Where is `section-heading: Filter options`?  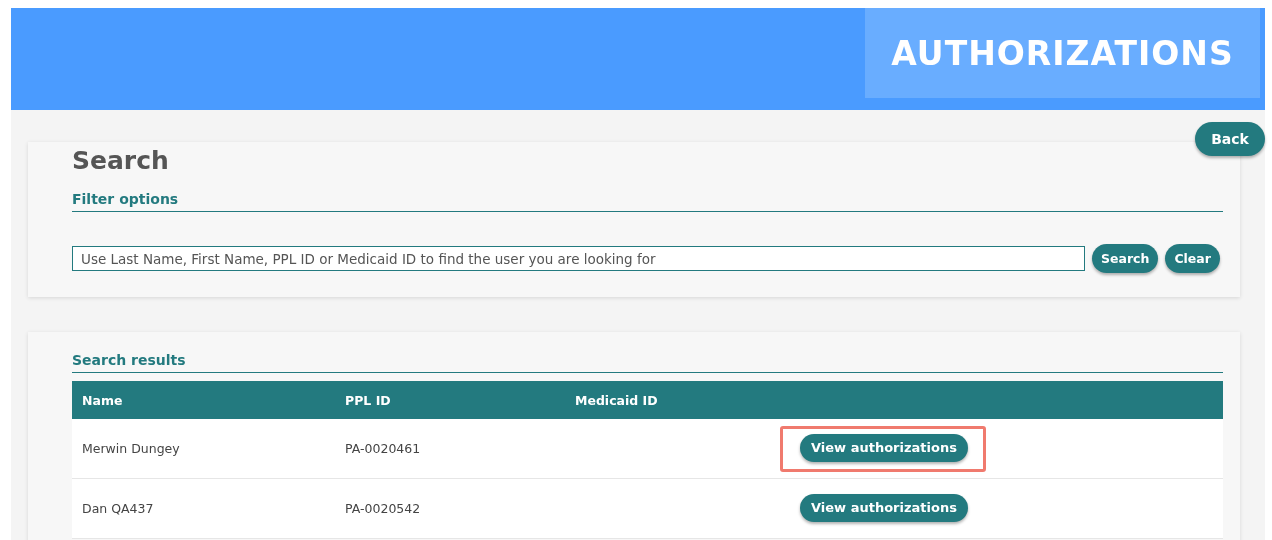
section-heading: Filter options is located at coordinates (647, 201).